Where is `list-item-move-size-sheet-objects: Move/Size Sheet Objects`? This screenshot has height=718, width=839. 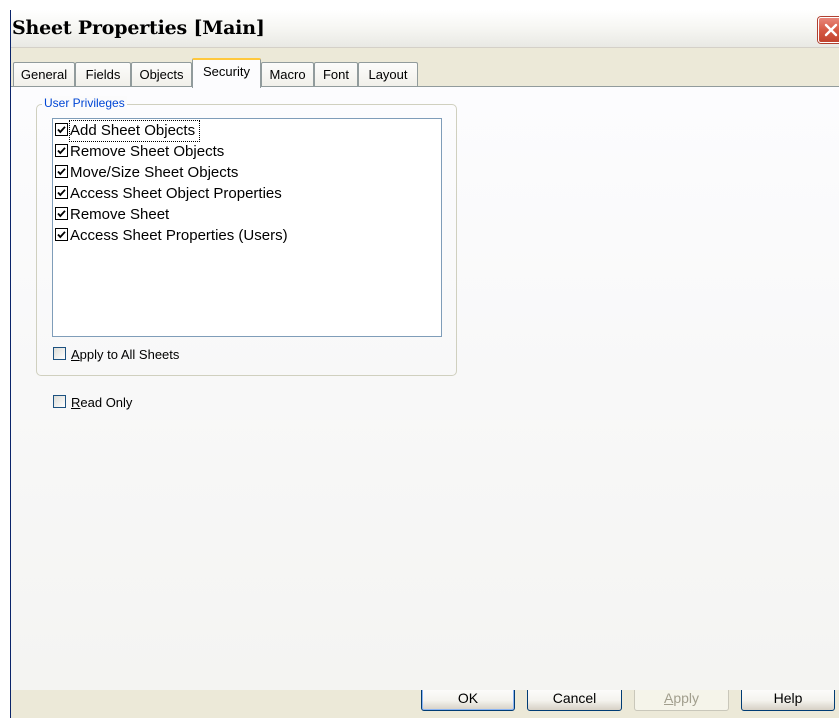
list-item-move-size-sheet-objects: Move/Size Sheet Objects is located at coordinates (148, 173).